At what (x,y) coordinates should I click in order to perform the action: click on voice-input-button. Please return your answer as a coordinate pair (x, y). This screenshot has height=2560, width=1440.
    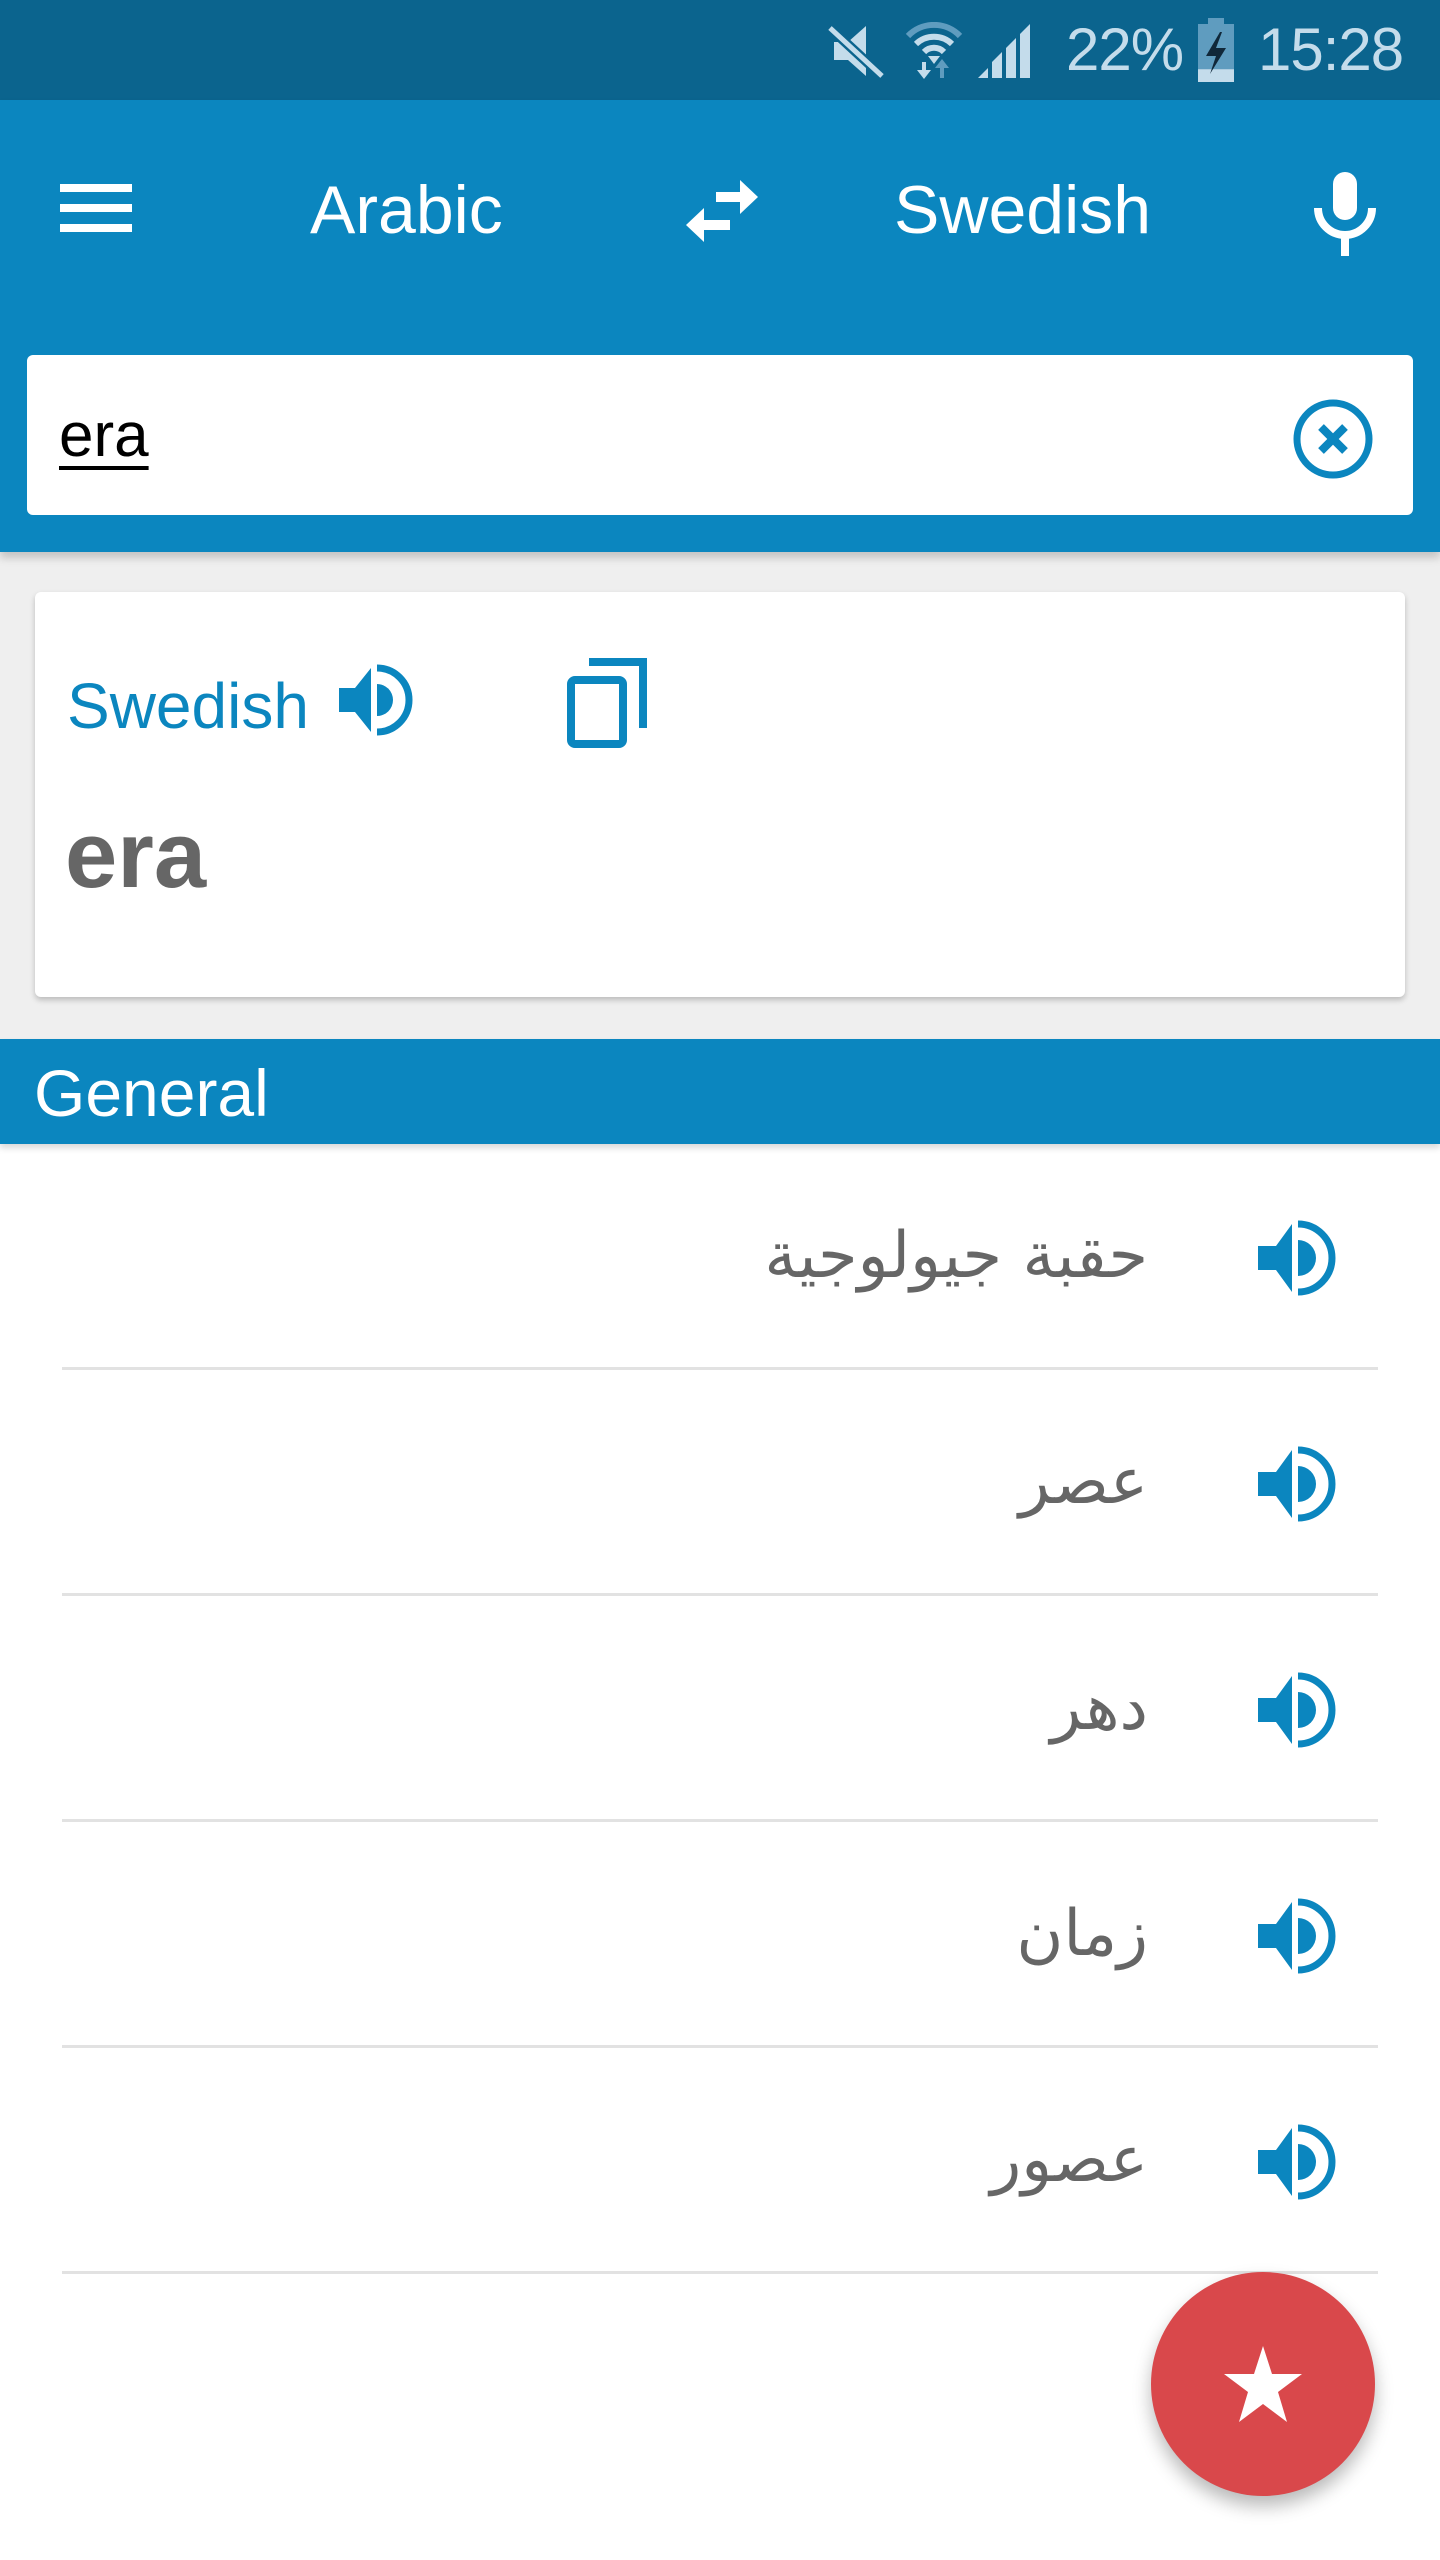
    Looking at the image, I should click on (1345, 215).